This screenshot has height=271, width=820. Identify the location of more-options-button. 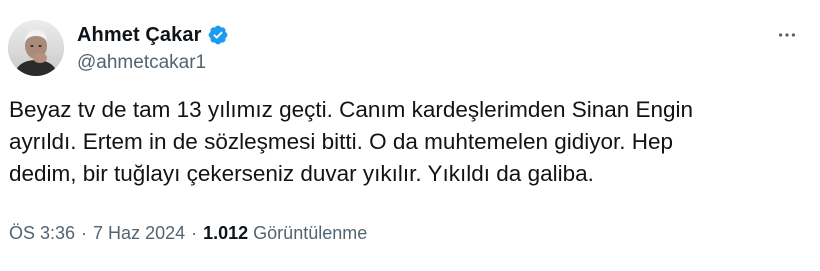
(787, 35).